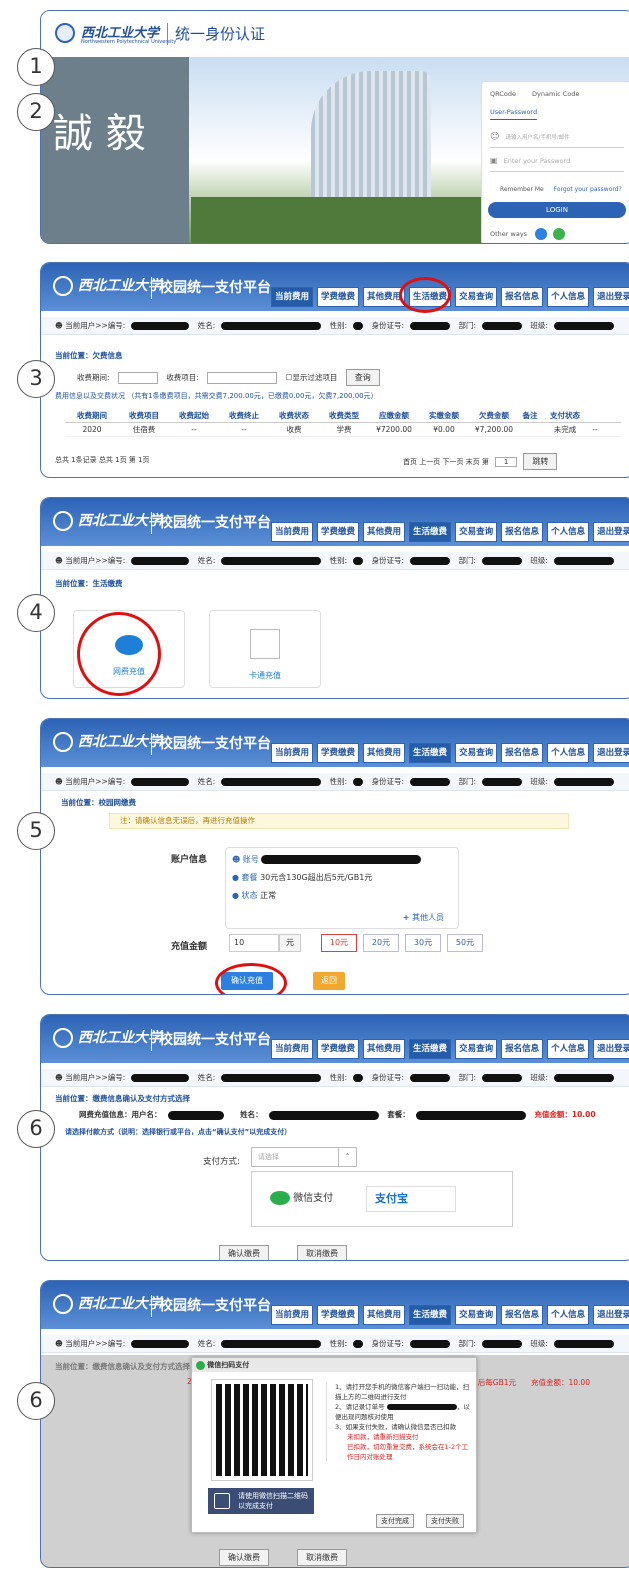 The width and height of the screenshot is (629, 1574). Describe the element at coordinates (316, 1199) in the screenshot. I see `wechat-pay-option: 微信支付` at that location.